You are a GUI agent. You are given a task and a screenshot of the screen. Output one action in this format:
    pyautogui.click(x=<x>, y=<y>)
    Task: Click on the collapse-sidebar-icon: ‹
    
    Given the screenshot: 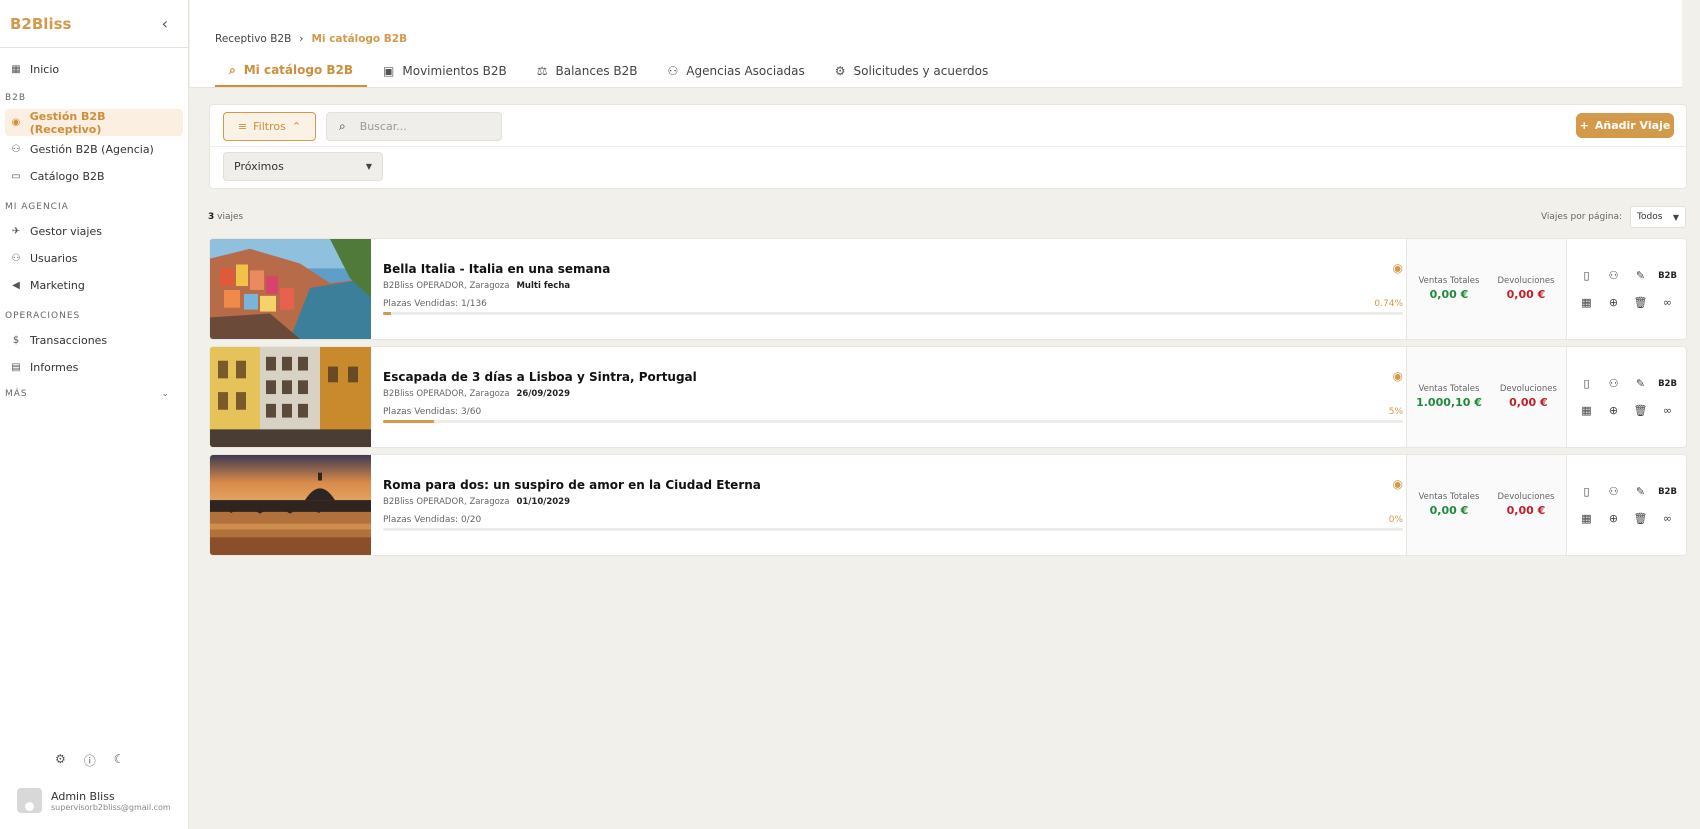 What is the action you would take?
    pyautogui.click(x=165, y=23)
    